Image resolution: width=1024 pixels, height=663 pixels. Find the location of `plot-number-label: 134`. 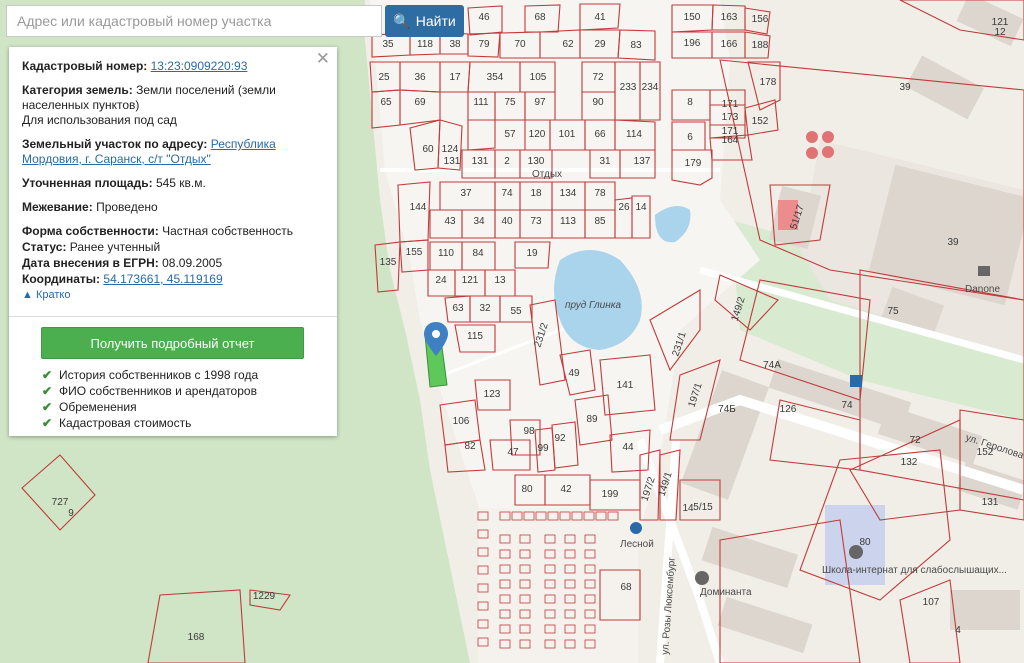

plot-number-label: 134 is located at coordinates (568, 193).